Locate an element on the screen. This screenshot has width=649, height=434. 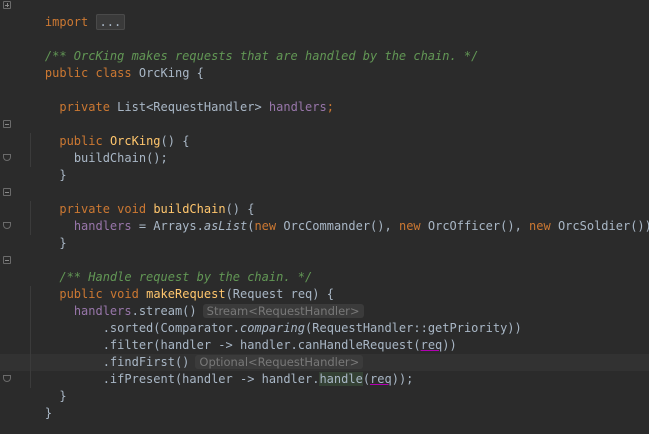
code-text: )); is located at coordinates (402, 379).